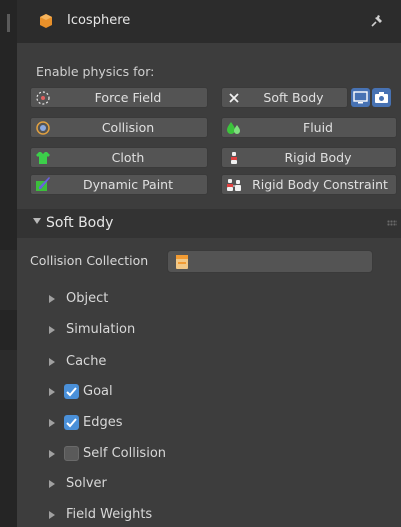 The image size is (401, 527). What do you see at coordinates (309, 184) in the screenshot?
I see `rigid-body-constraint-button: Rigid Body Constraint` at bounding box center [309, 184].